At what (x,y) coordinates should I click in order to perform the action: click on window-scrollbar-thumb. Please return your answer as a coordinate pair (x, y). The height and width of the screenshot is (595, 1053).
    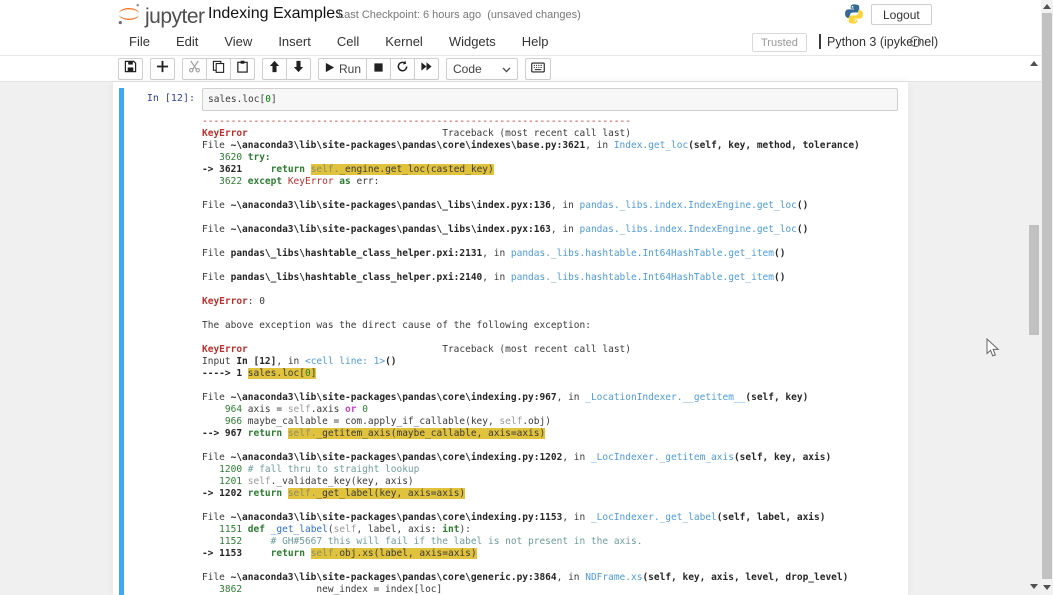
    Looking at the image, I should click on (1047, 296).